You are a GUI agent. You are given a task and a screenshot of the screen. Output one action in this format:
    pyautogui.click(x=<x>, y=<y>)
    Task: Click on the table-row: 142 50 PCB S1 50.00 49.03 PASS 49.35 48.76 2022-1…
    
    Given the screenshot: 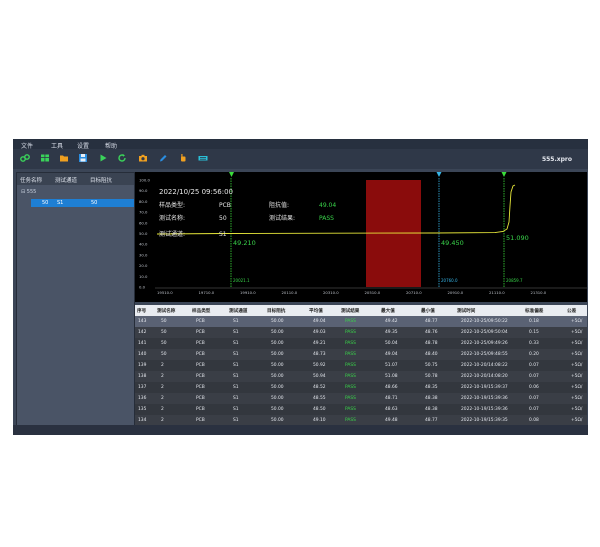 What is the action you would take?
    pyautogui.click(x=361, y=332)
    